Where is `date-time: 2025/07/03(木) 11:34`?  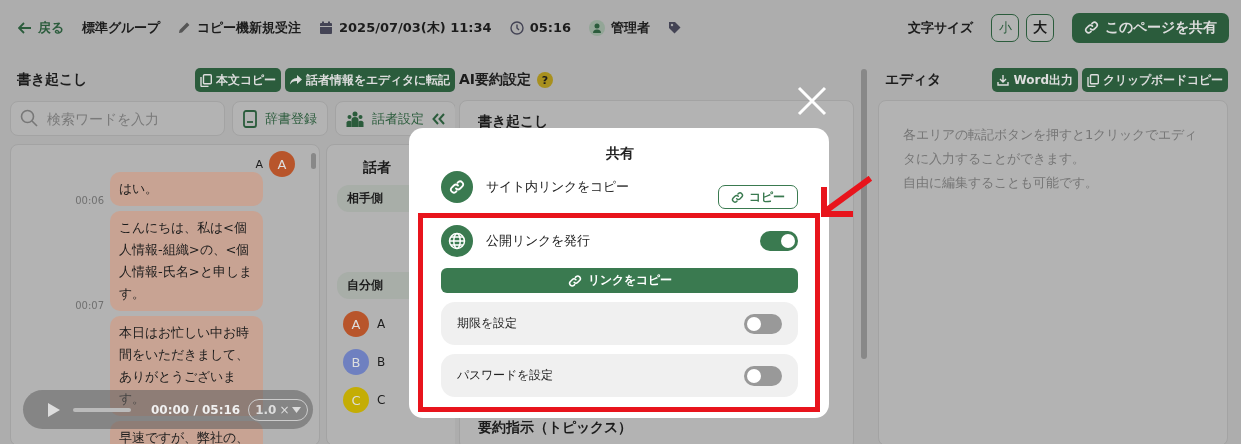 date-time: 2025/07/03(木) 11:34 is located at coordinates (415, 27).